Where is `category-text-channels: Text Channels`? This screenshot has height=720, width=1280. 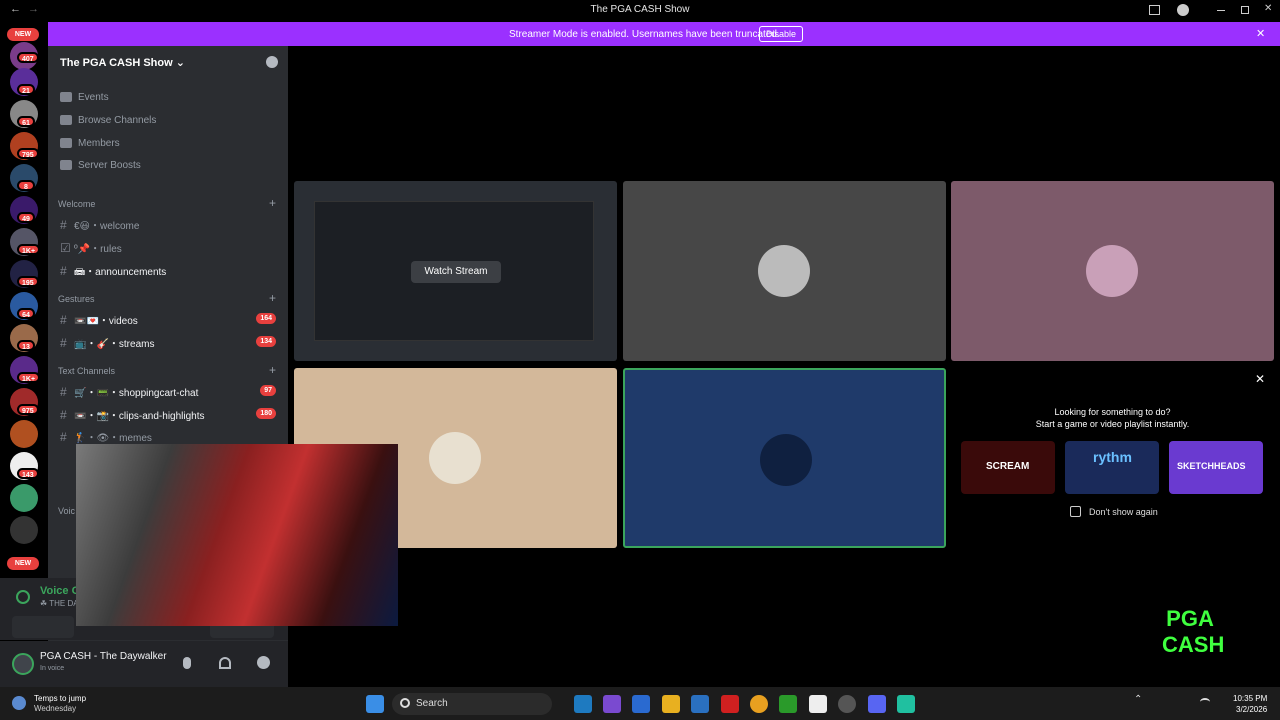
category-text-channels: Text Channels is located at coordinates (86, 371).